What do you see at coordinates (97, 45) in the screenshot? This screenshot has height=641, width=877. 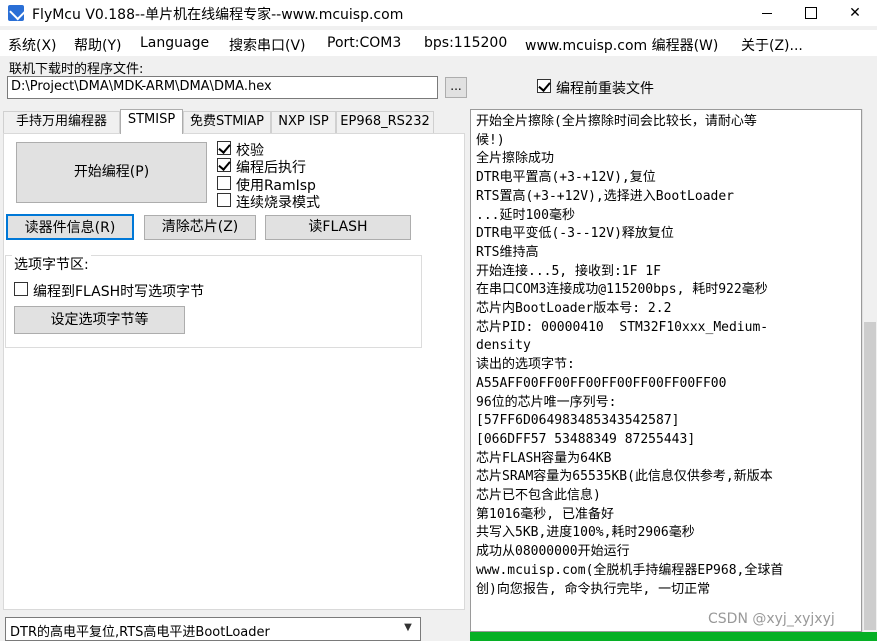 I see `menu-help: 帮助(Y)` at bounding box center [97, 45].